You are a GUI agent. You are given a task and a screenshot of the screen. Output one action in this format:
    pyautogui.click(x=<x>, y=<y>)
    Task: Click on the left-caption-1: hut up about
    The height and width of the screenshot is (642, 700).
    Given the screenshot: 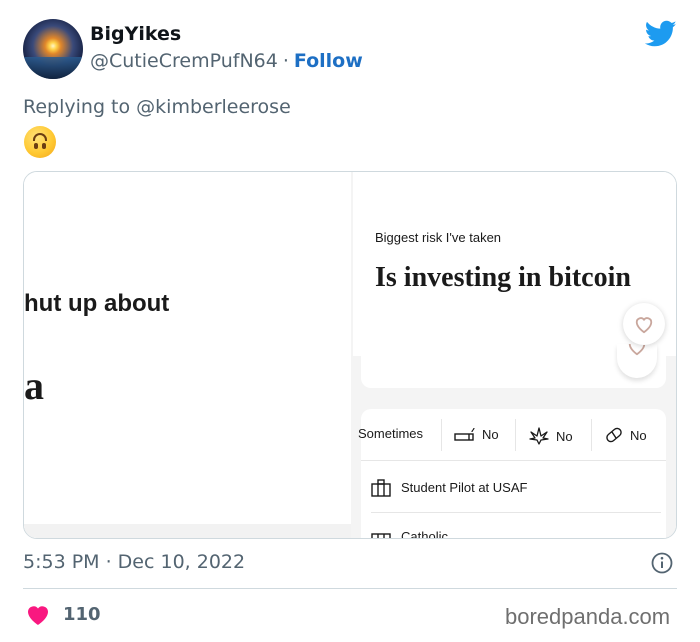 What is the action you would take?
    pyautogui.click(x=97, y=303)
    